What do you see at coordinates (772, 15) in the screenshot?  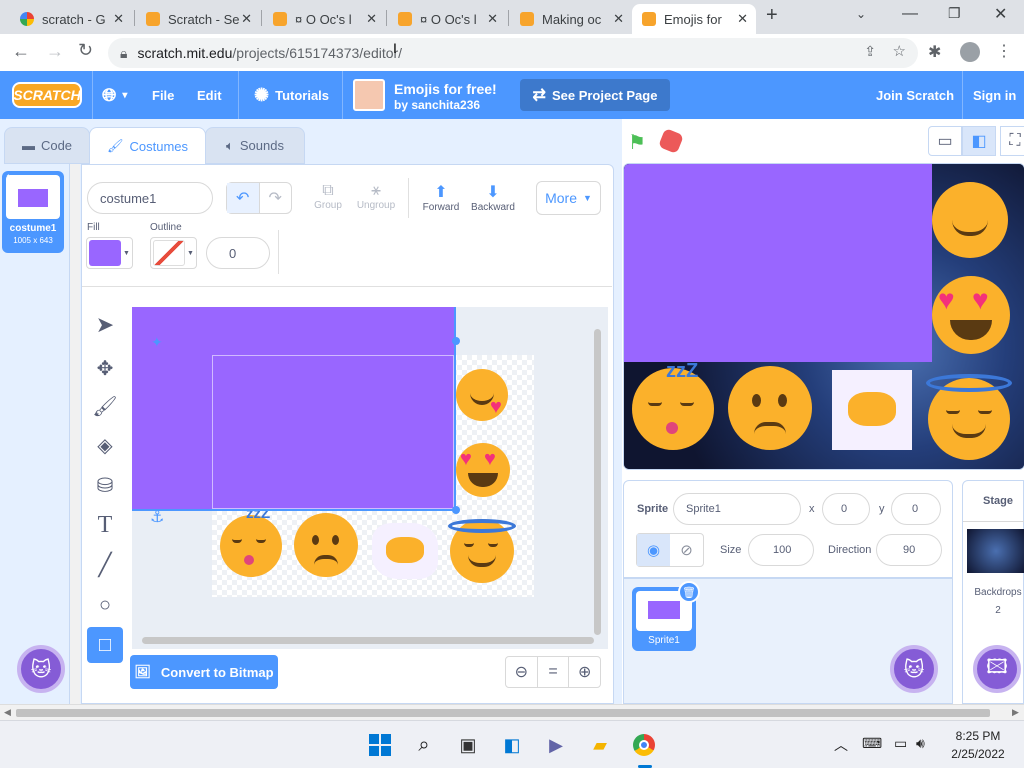 I see `new-tab-button: +` at bounding box center [772, 15].